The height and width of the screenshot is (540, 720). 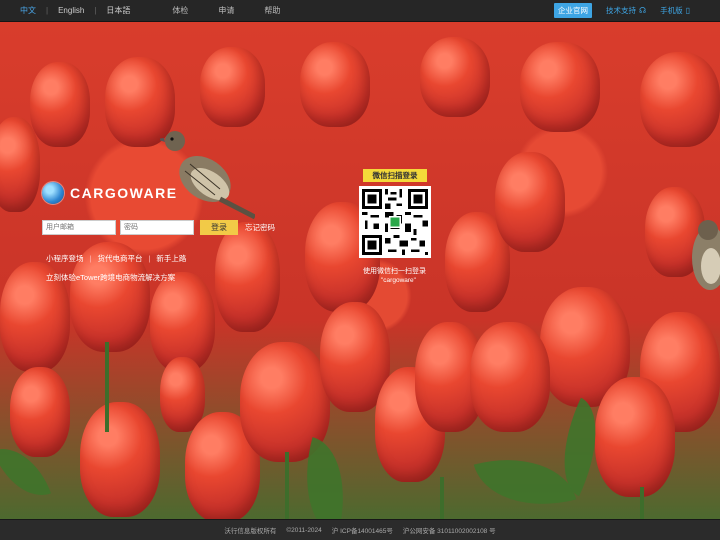 What do you see at coordinates (398, 280) in the screenshot?
I see `qr-account-name: "cargoware"` at bounding box center [398, 280].